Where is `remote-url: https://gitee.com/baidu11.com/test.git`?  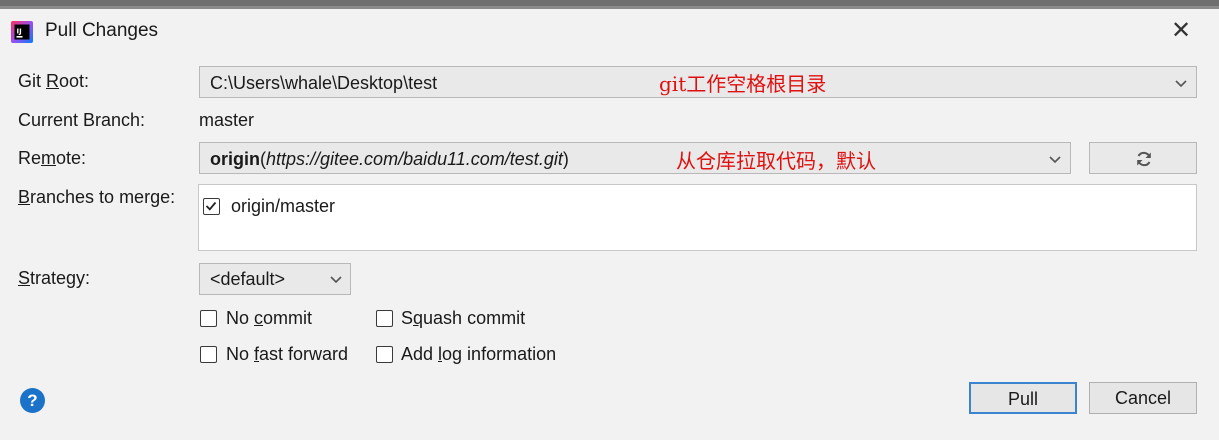
remote-url: https://gitee.com/baidu11.com/test.git is located at coordinates (414, 159).